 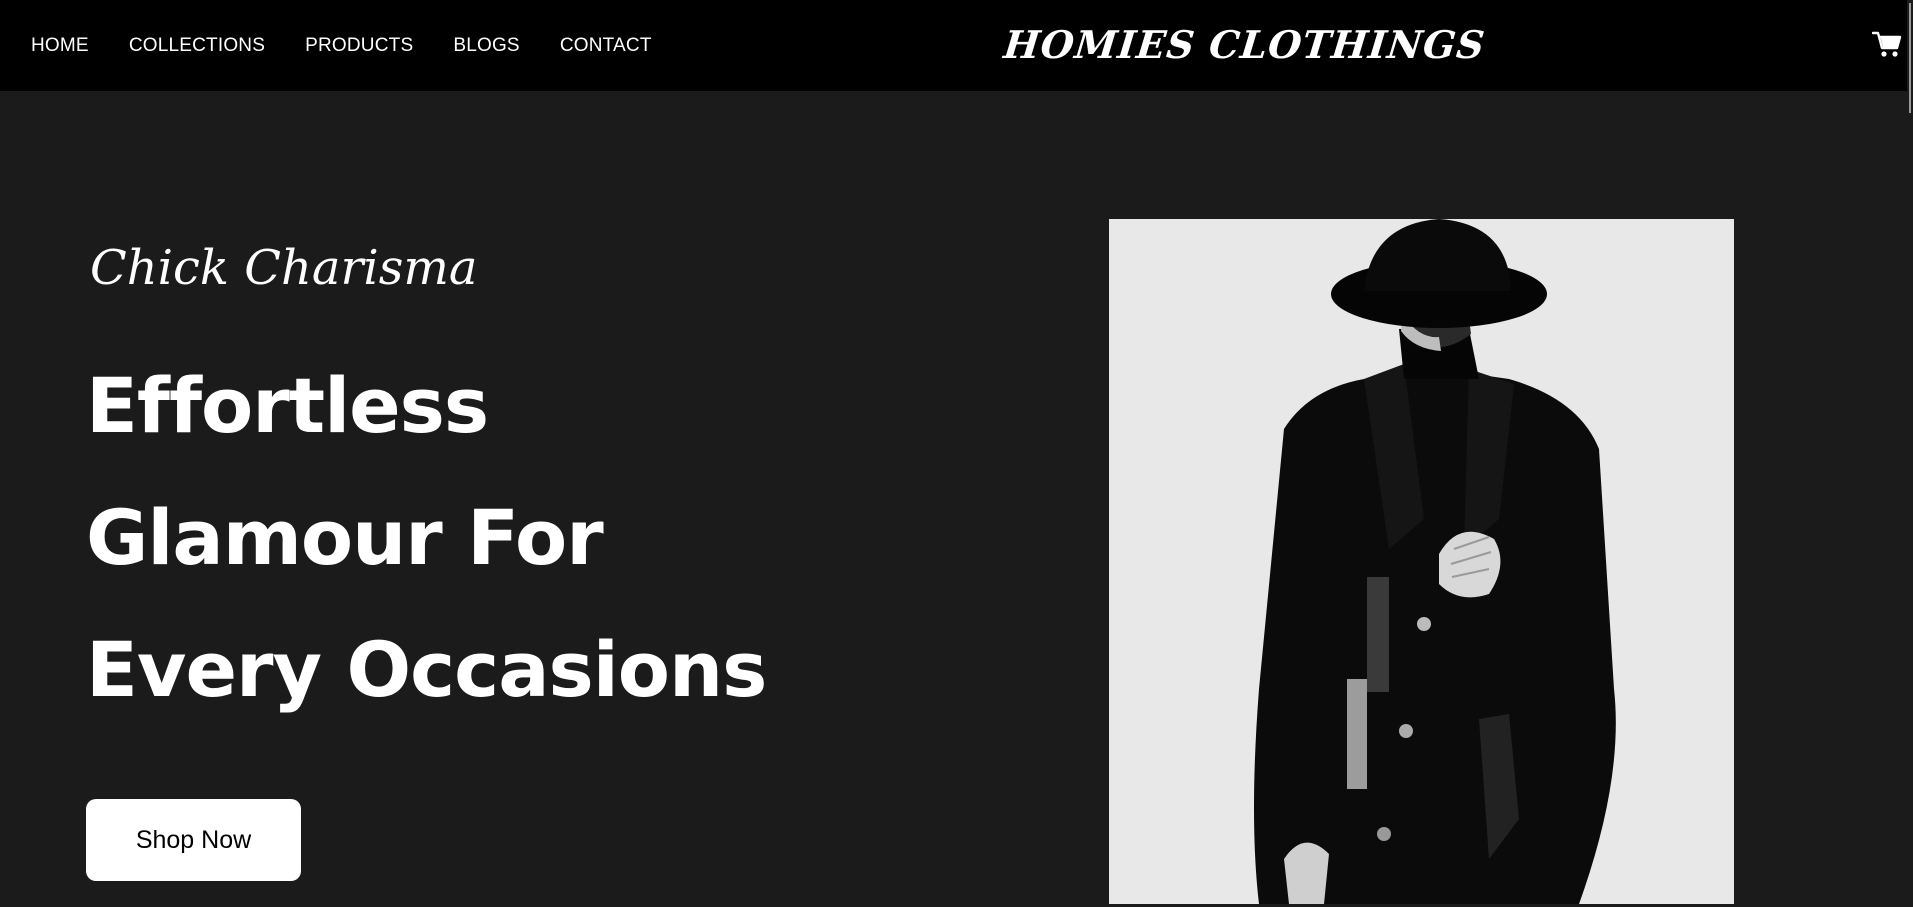 What do you see at coordinates (197, 46) in the screenshot?
I see `nav-collections-link: COLLECTIONS` at bounding box center [197, 46].